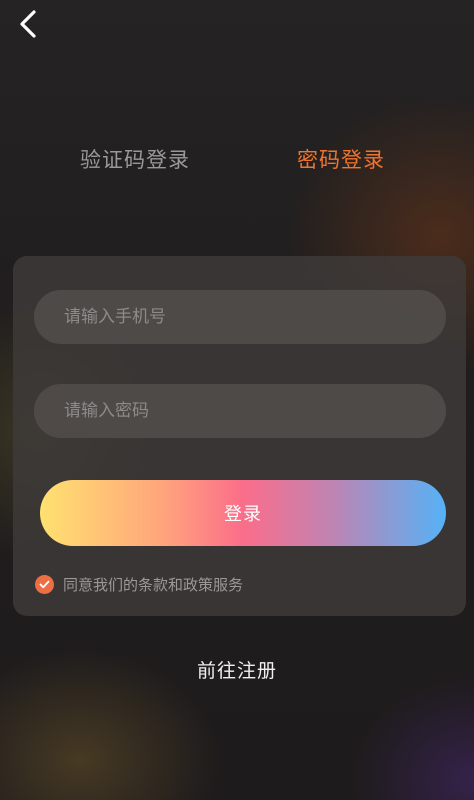 This screenshot has height=800, width=474. I want to click on phone-field, so click(240, 317).